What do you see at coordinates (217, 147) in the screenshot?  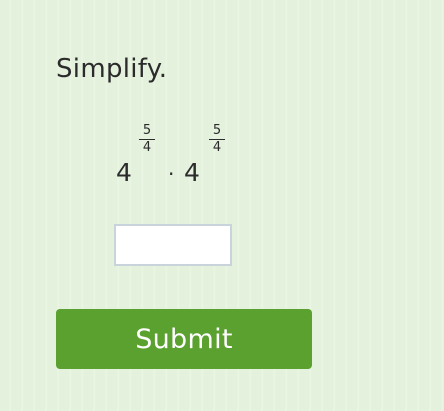 I see `term2-exponent-denominator: 4` at bounding box center [217, 147].